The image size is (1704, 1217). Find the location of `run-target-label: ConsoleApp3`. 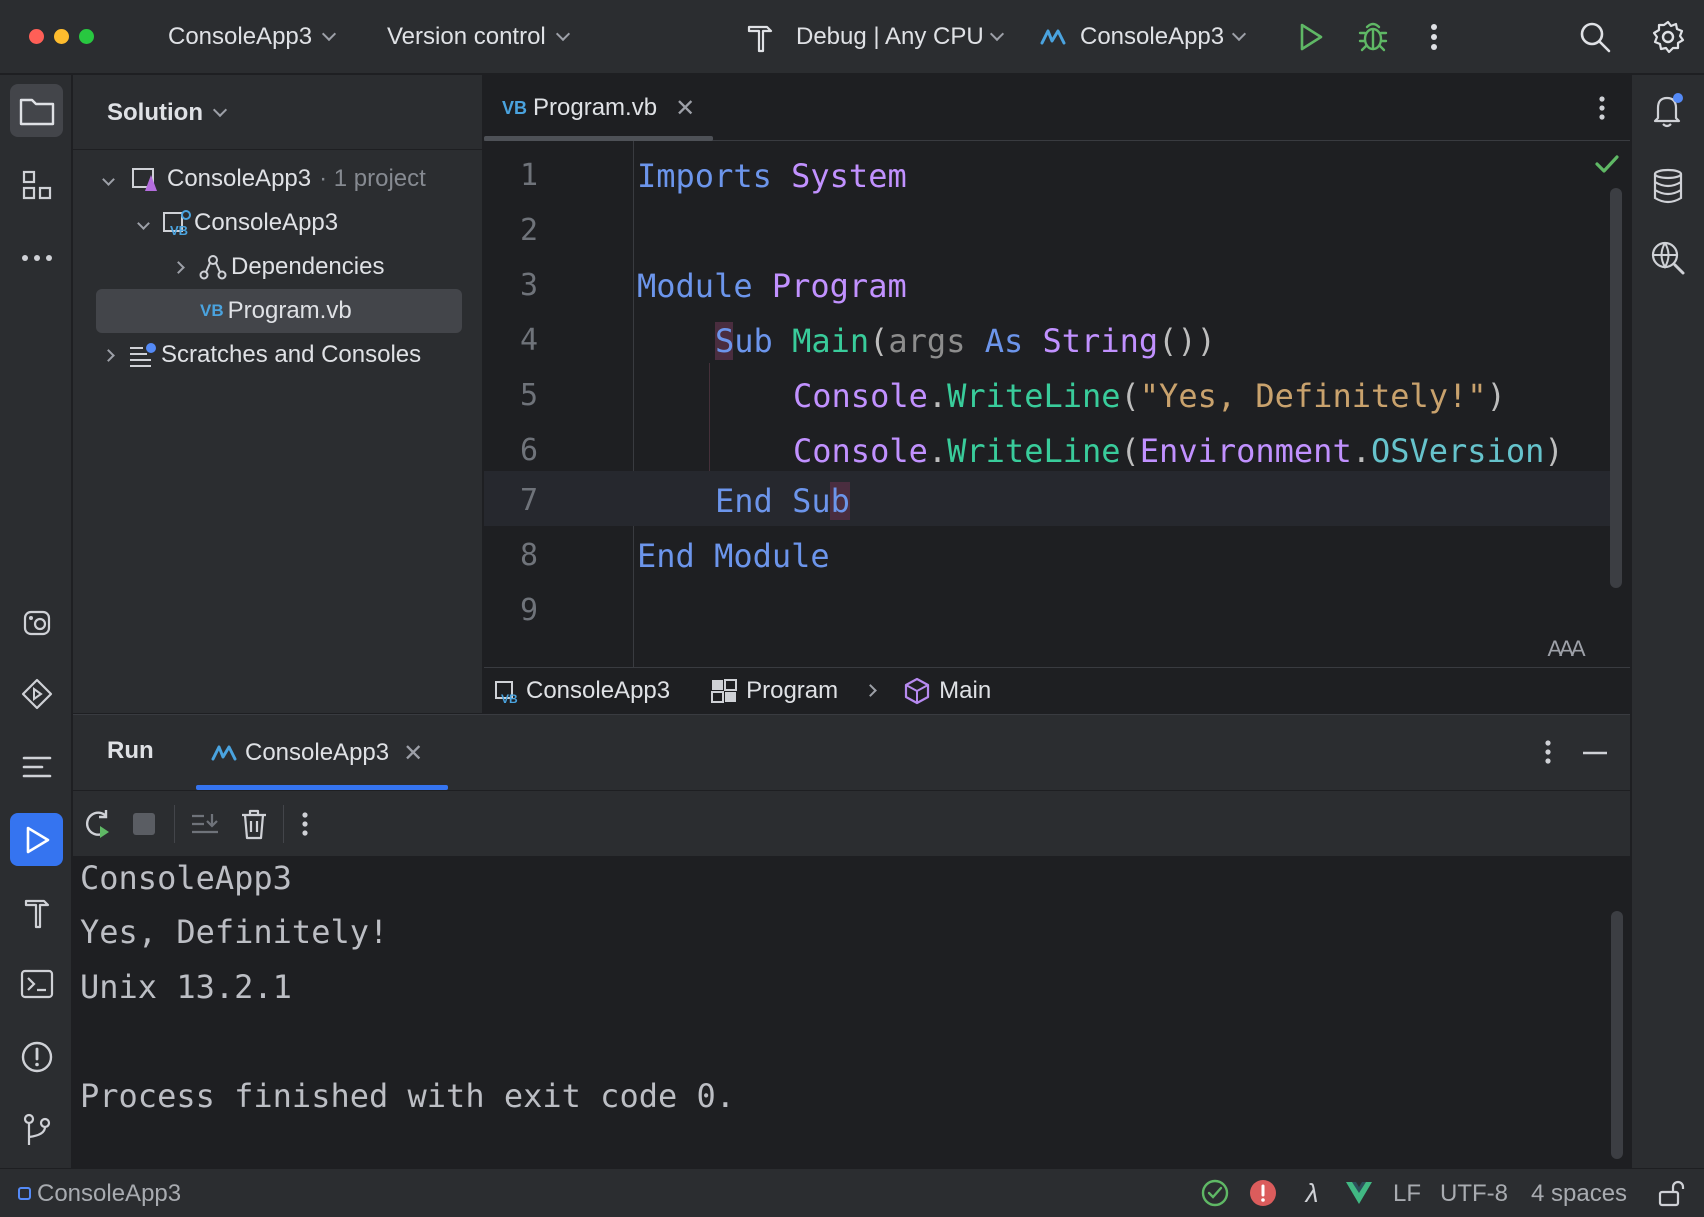

run-target-label: ConsoleApp3 is located at coordinates (1152, 36).